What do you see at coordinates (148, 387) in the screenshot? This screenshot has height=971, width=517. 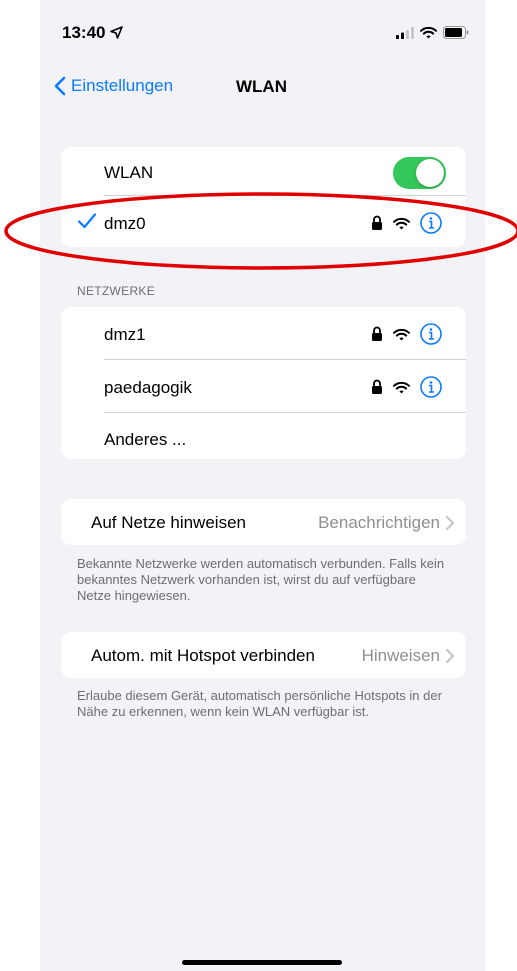 I see `network-name: paedagogik` at bounding box center [148, 387].